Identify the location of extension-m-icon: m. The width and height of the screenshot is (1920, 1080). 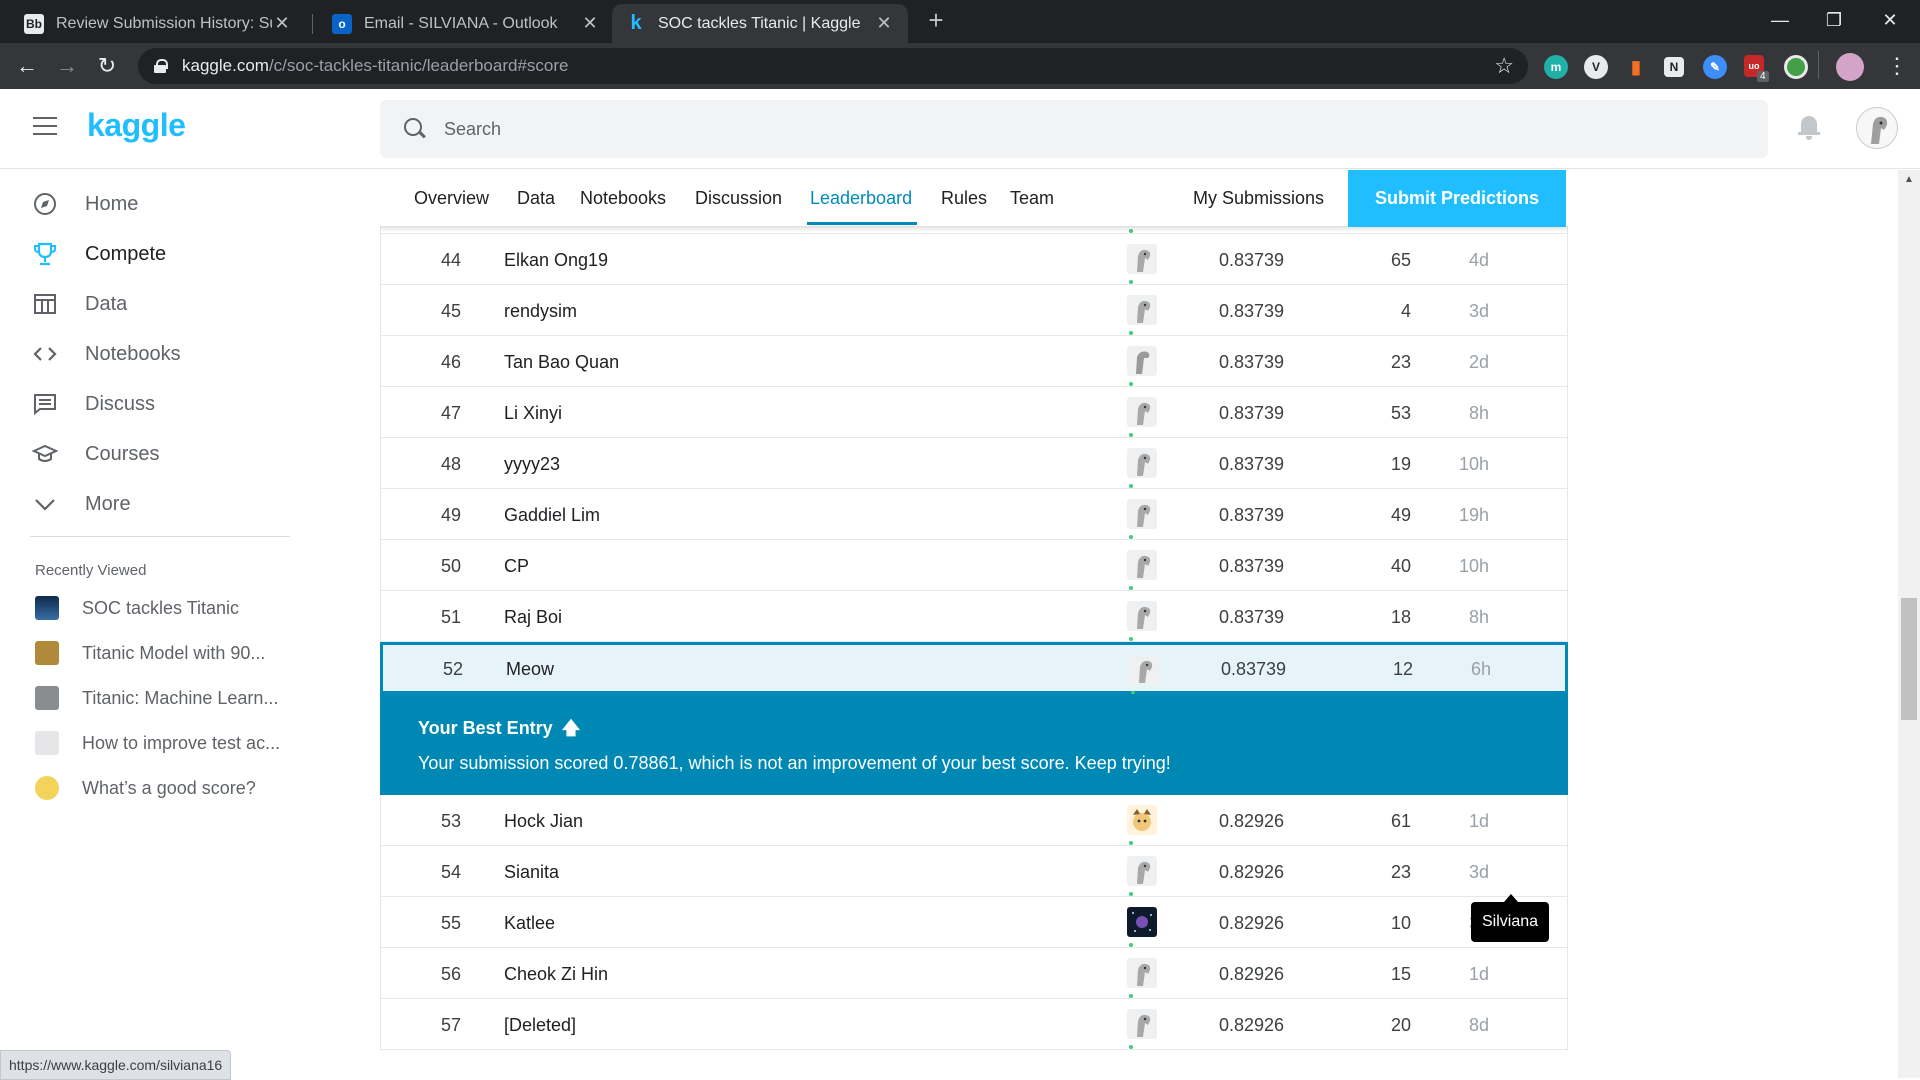
(1556, 67).